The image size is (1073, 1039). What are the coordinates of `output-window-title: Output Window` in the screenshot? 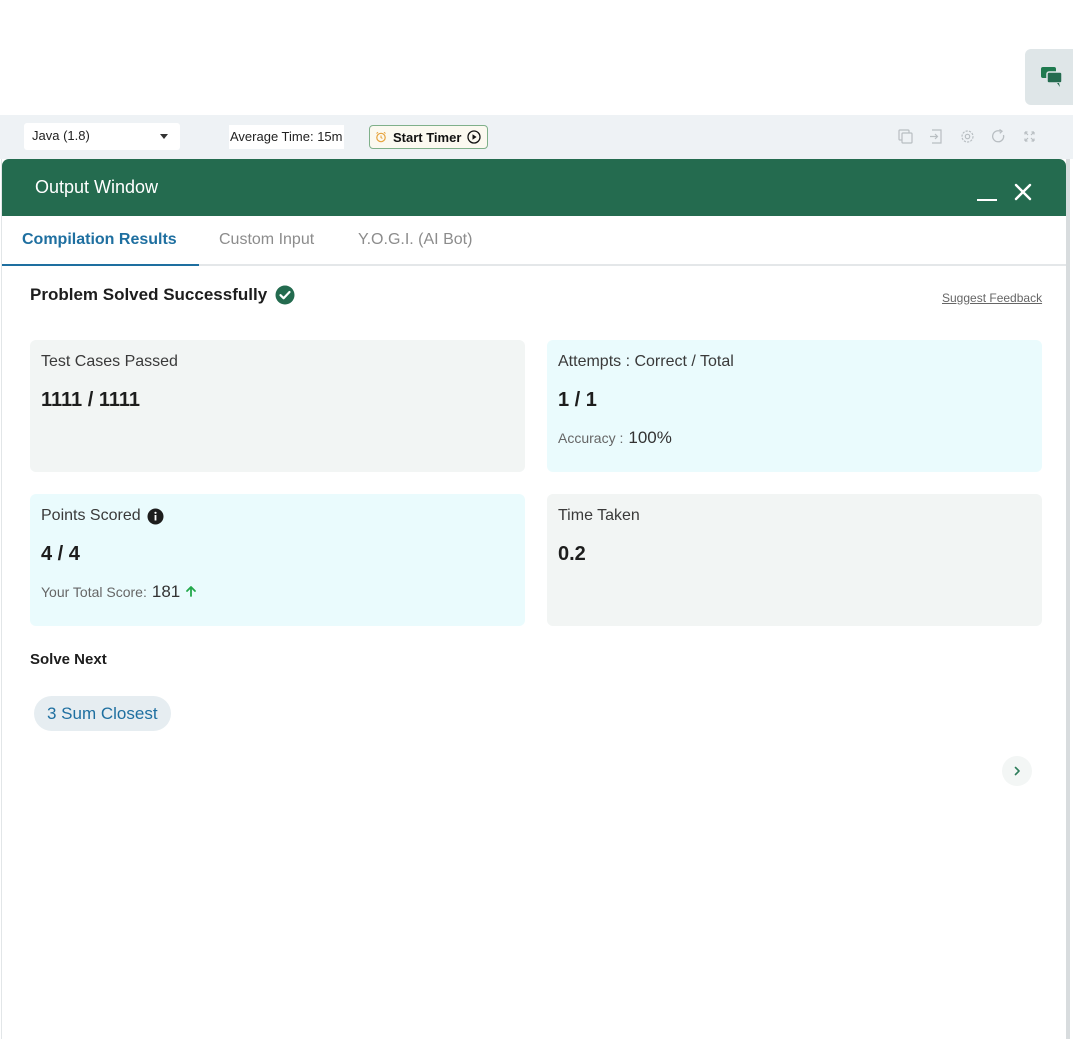 It's located at (97, 187).